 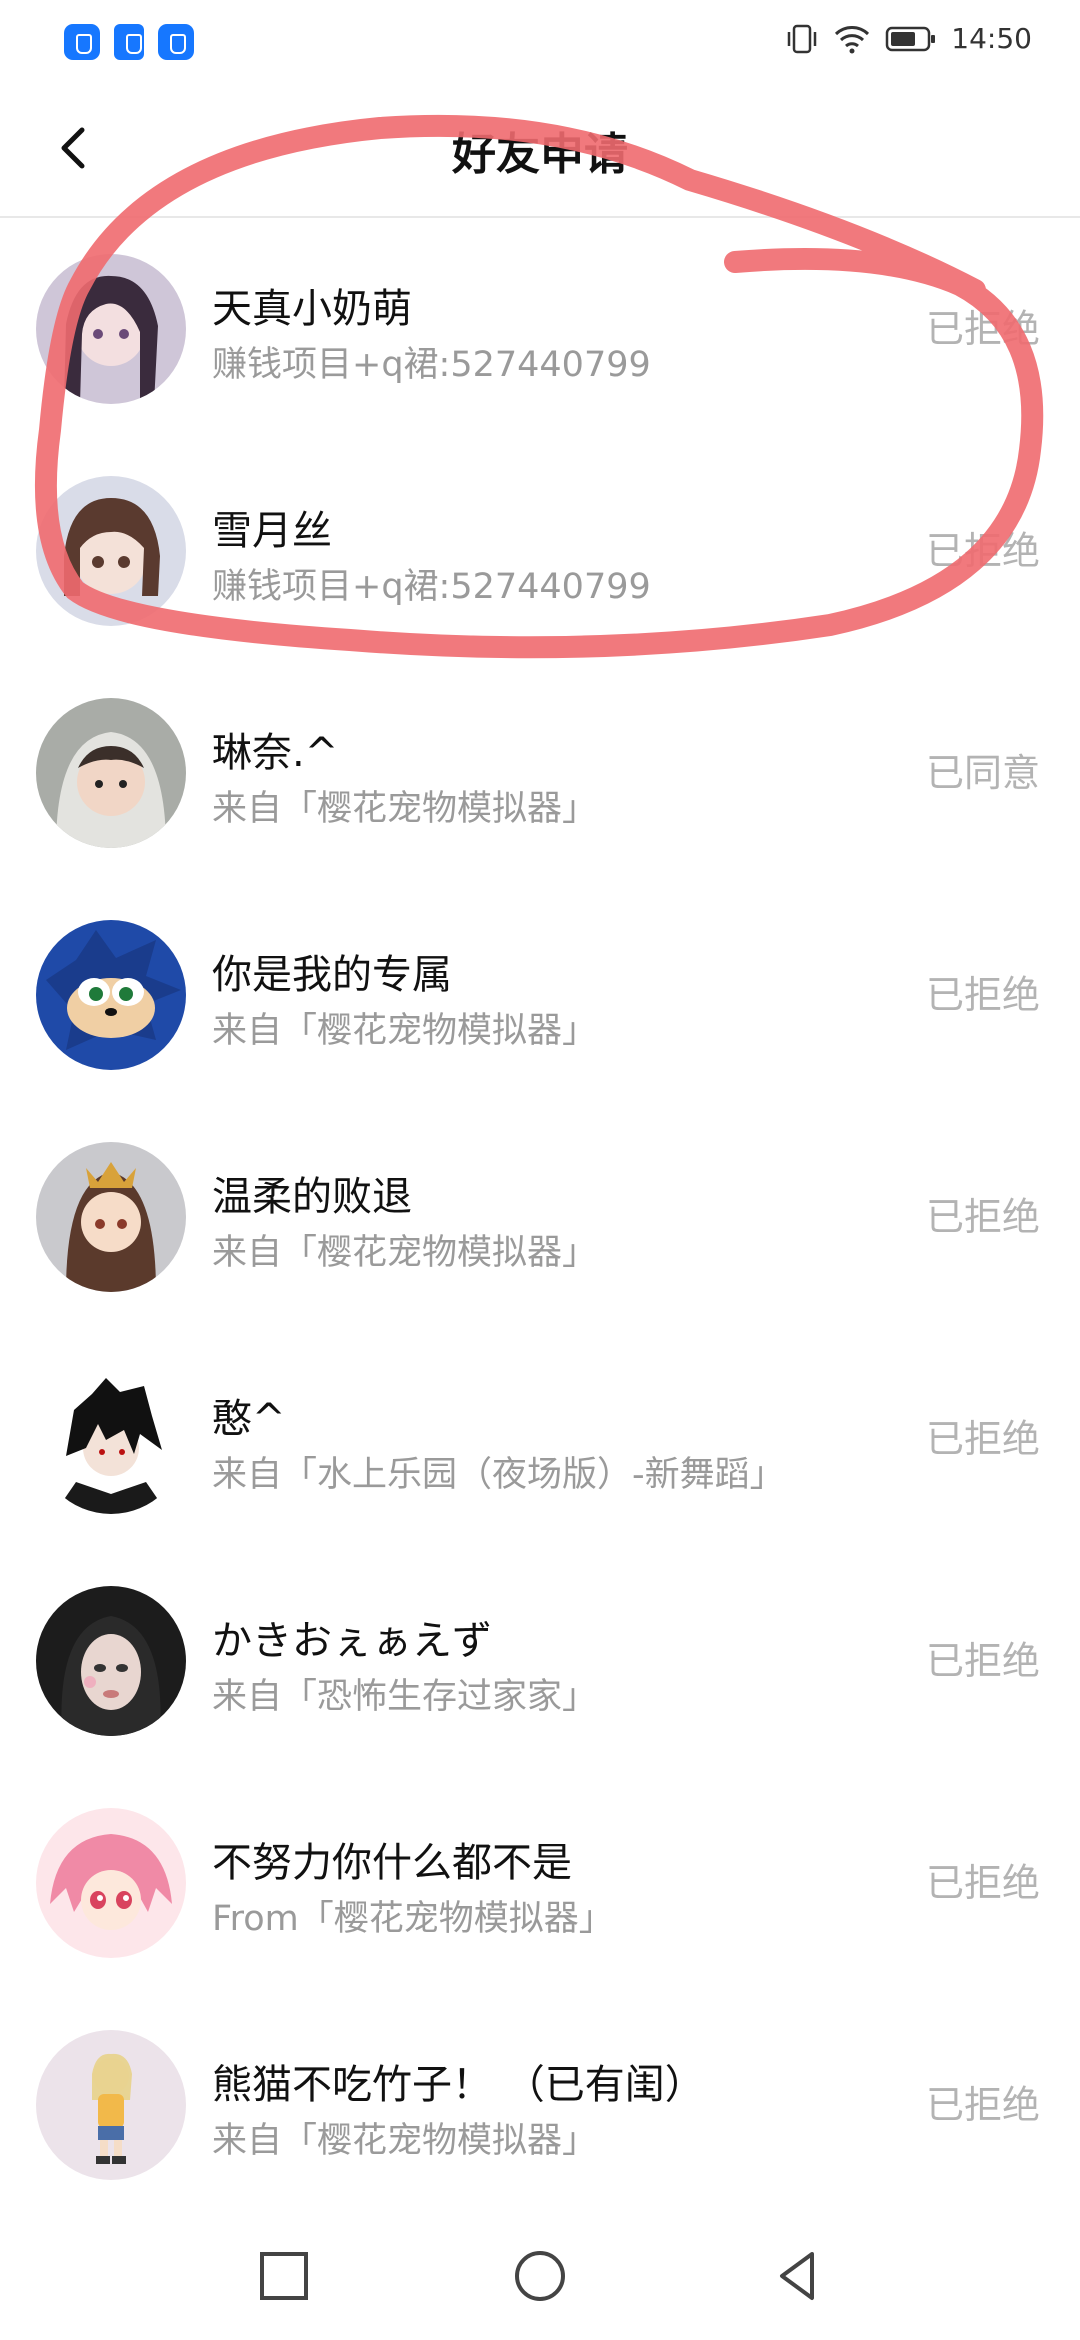 What do you see at coordinates (798, 2276) in the screenshot?
I see `back-nav-icon` at bounding box center [798, 2276].